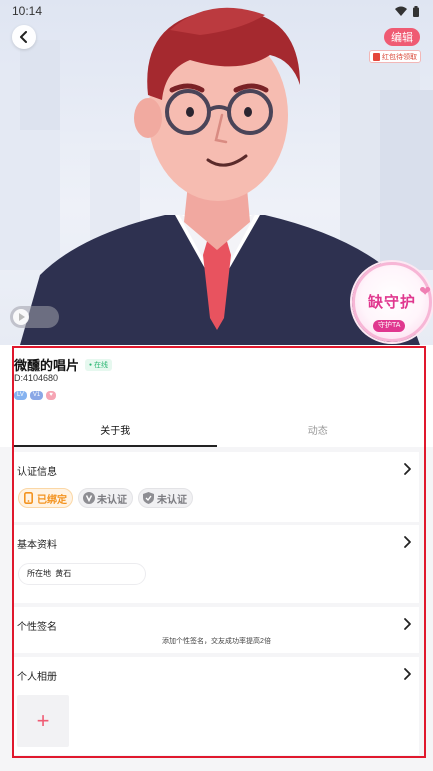 The image size is (433, 771). I want to click on profile-header: 微醺的唱片 在线 D:4104680 LV V1 ♥ 关于我 动态, so click(216, 396).